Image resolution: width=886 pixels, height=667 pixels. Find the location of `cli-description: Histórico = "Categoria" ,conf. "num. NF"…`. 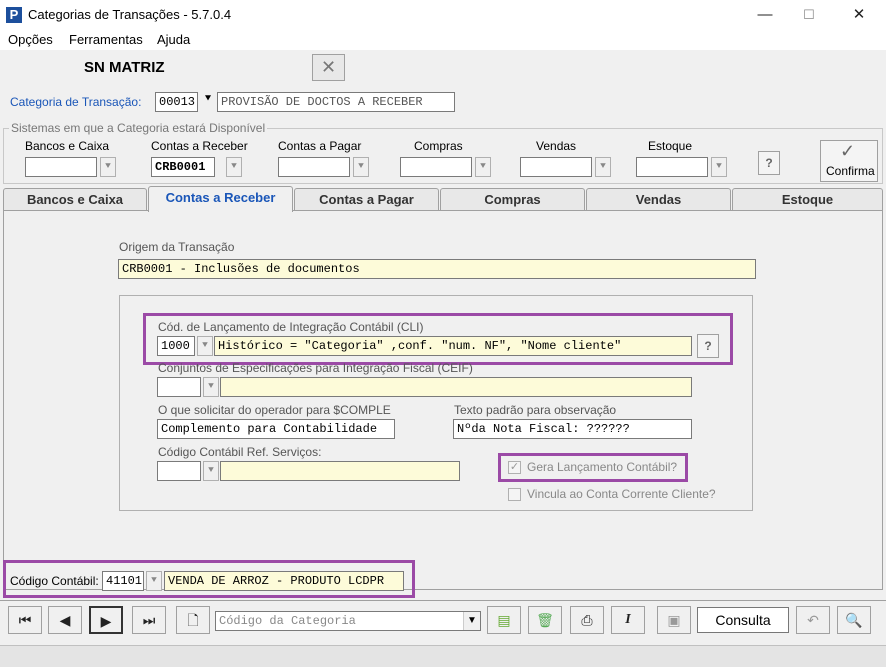

cli-description: Histórico = "Categoria" ,conf. "num. NF"… is located at coordinates (453, 346).